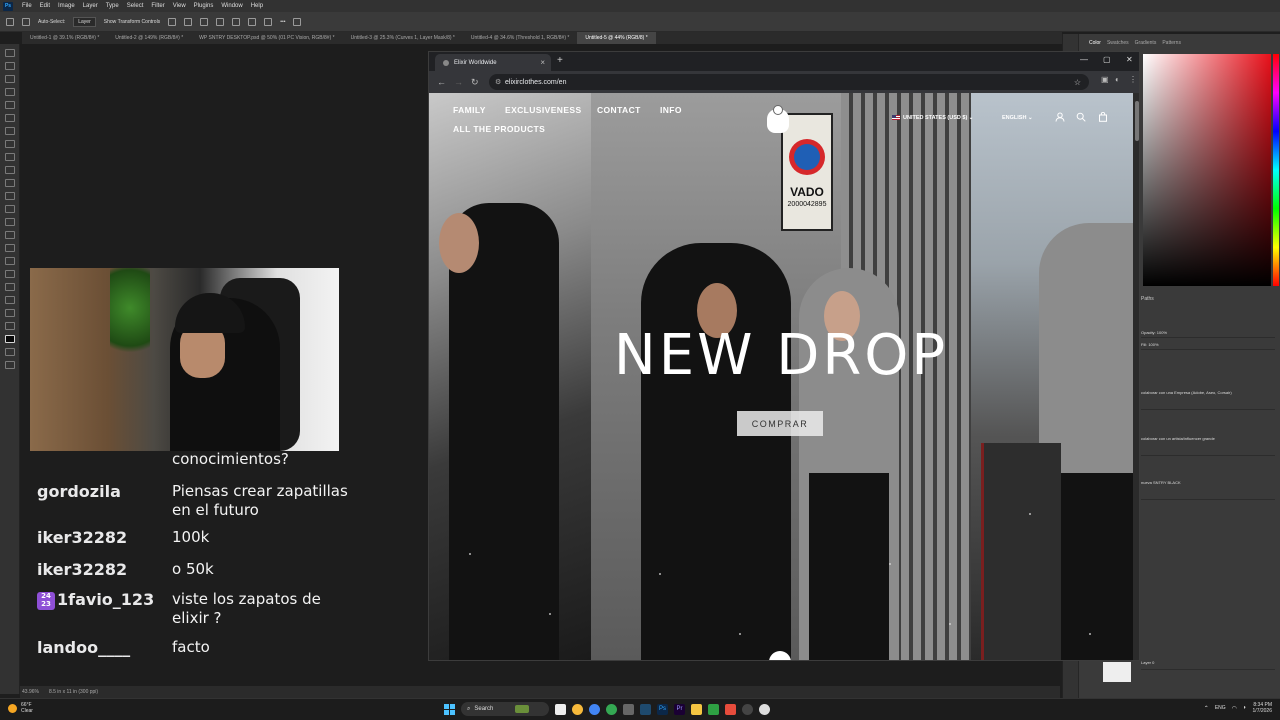 Image resolution: width=1280 pixels, height=720 pixels. What do you see at coordinates (10, 21) in the screenshot?
I see `home-icon` at bounding box center [10, 21].